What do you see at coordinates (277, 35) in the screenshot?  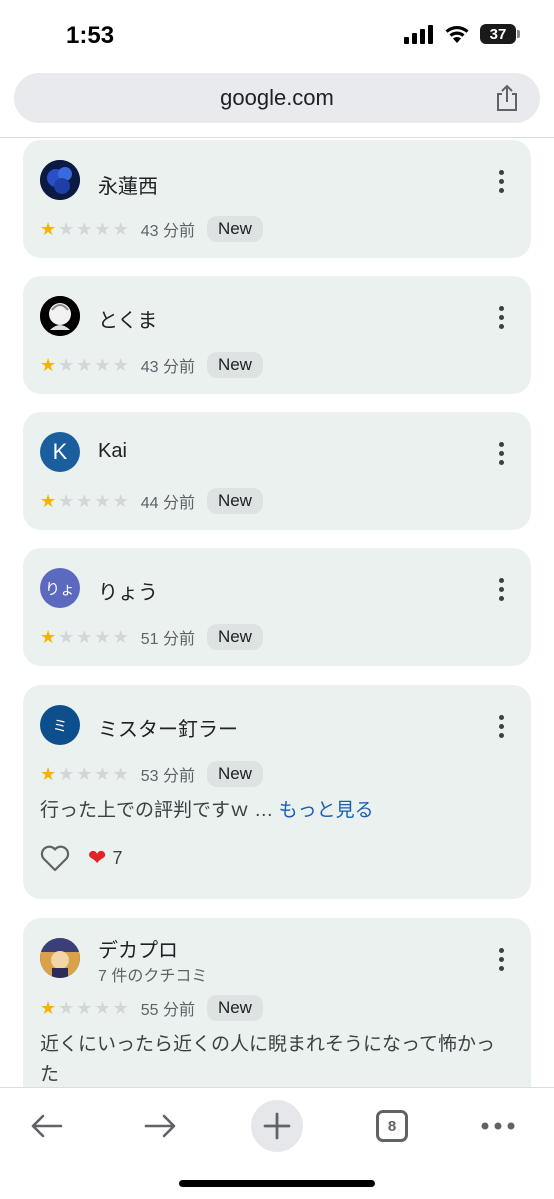 I see `status-bar: 1:53 37` at bounding box center [277, 35].